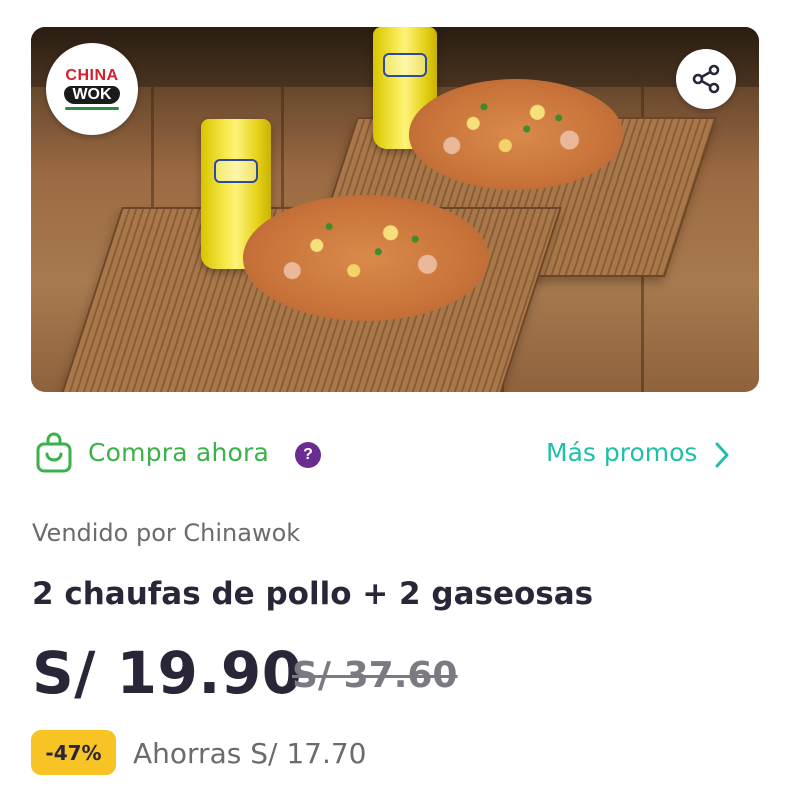 Image resolution: width=790 pixels, height=800 pixels. Describe the element at coordinates (375, 675) in the screenshot. I see `original-price: S/ 37.60` at that location.